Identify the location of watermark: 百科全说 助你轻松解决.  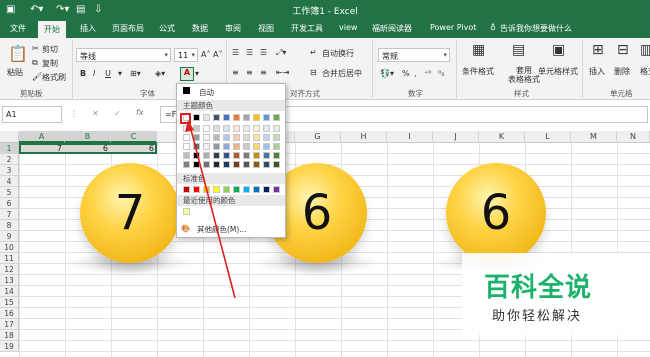
(556, 294).